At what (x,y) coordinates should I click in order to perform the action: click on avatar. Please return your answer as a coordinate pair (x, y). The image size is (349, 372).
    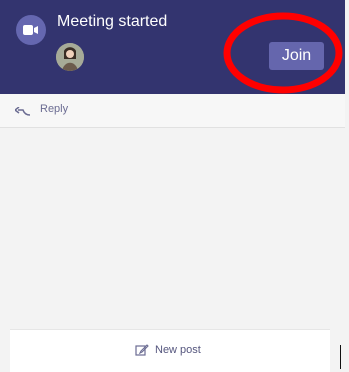
    Looking at the image, I should click on (70, 57).